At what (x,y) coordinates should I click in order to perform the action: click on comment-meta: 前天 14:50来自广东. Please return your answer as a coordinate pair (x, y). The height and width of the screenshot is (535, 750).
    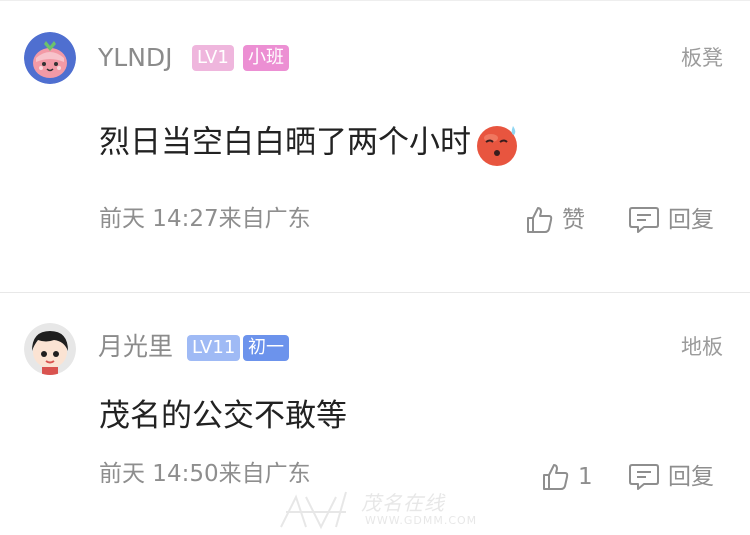
    Looking at the image, I should click on (205, 474).